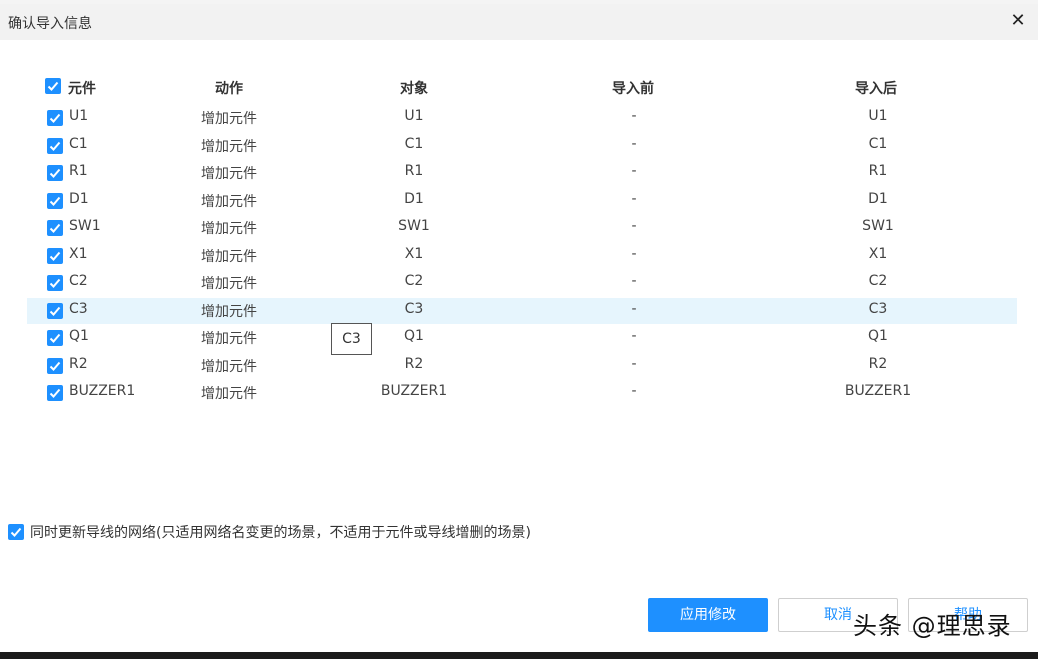  I want to click on cell-component: D1, so click(79, 198).